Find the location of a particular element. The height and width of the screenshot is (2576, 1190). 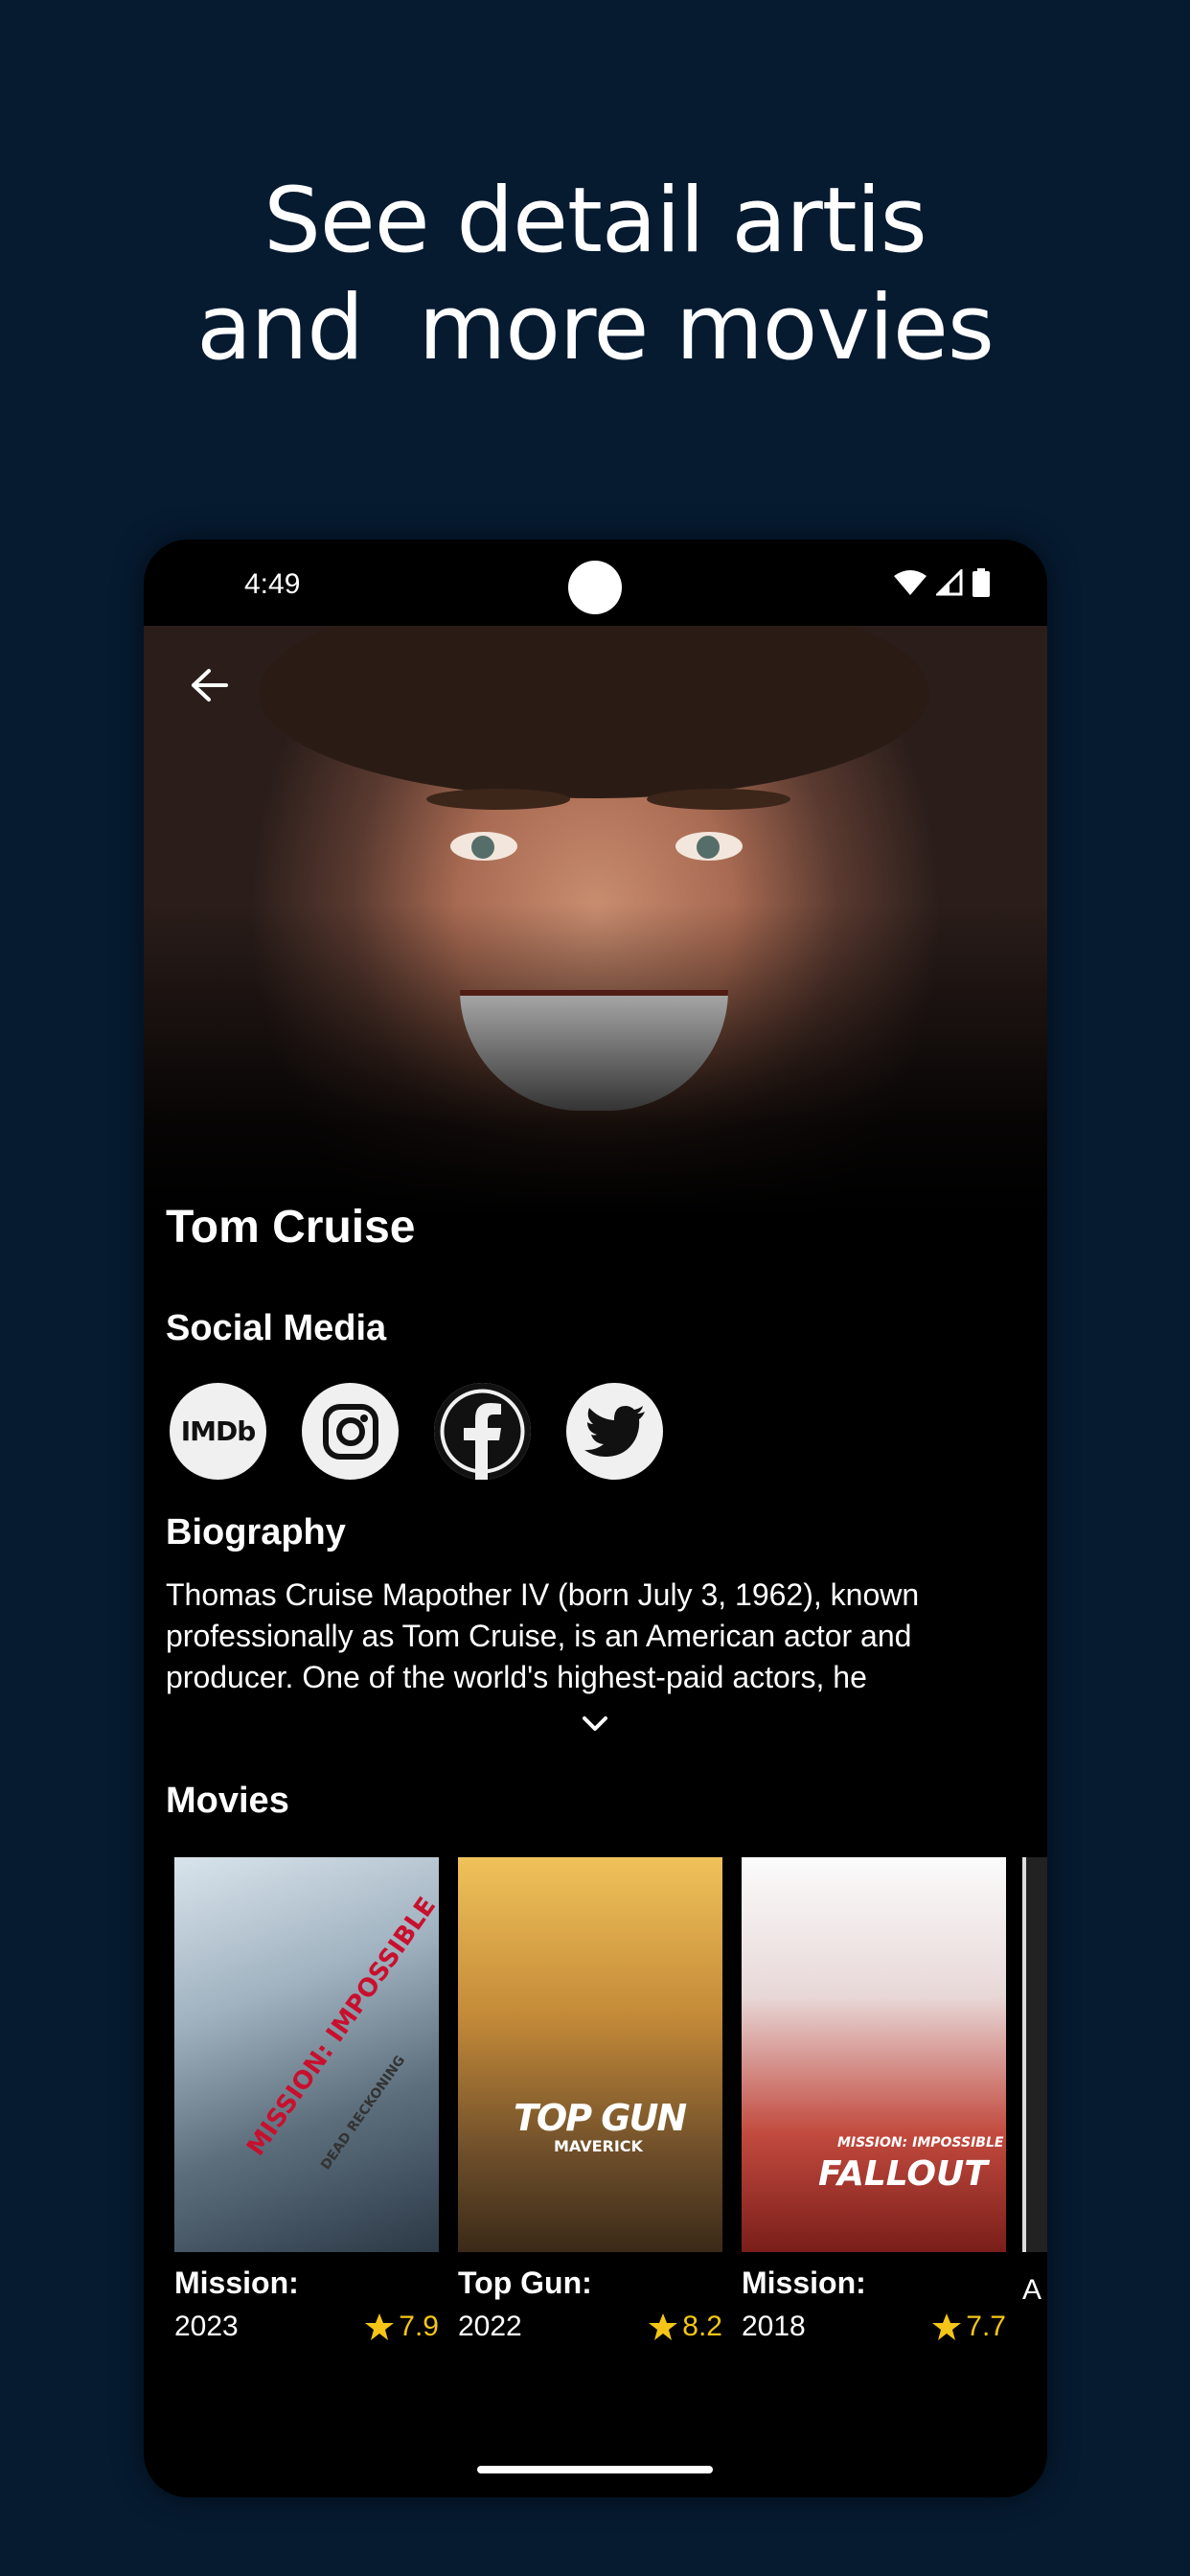

status-icons is located at coordinates (942, 582).